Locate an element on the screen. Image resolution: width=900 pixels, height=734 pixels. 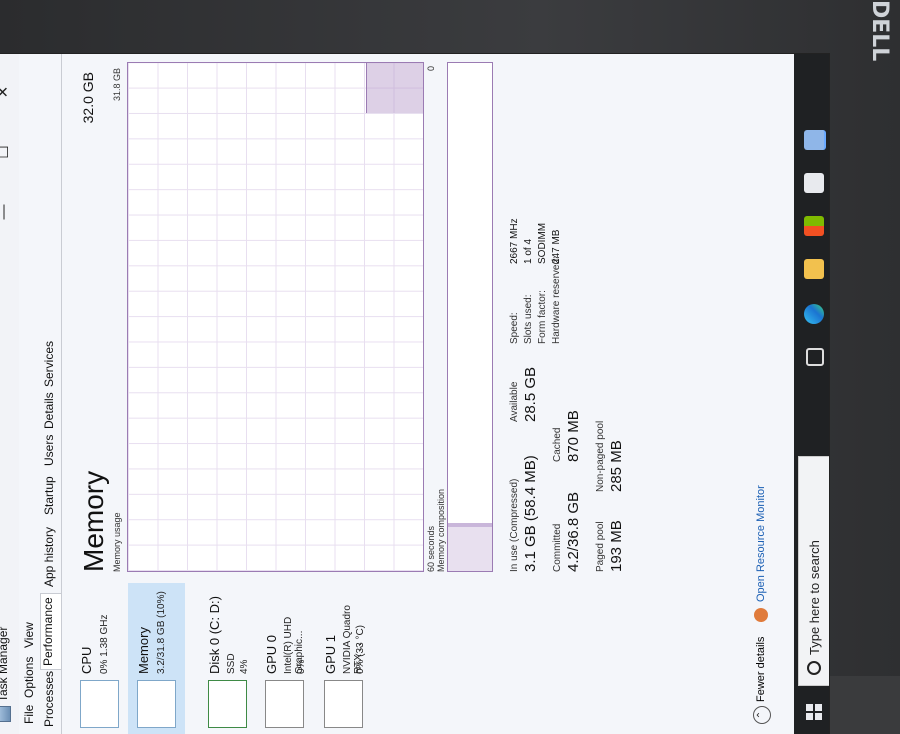
taskbar: Type here to search is located at coordinates (811, 394).